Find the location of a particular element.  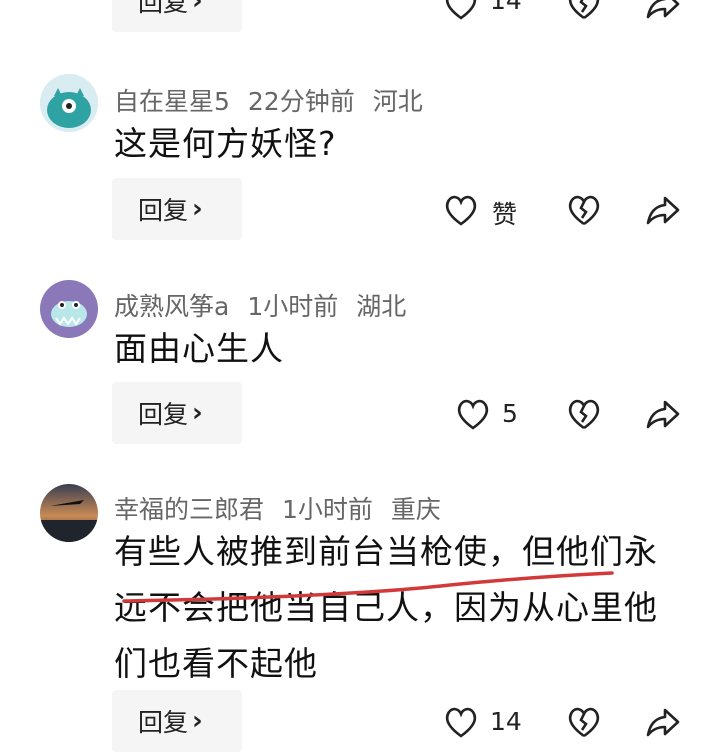

teal-monster-avatar-icon is located at coordinates (69, 103).